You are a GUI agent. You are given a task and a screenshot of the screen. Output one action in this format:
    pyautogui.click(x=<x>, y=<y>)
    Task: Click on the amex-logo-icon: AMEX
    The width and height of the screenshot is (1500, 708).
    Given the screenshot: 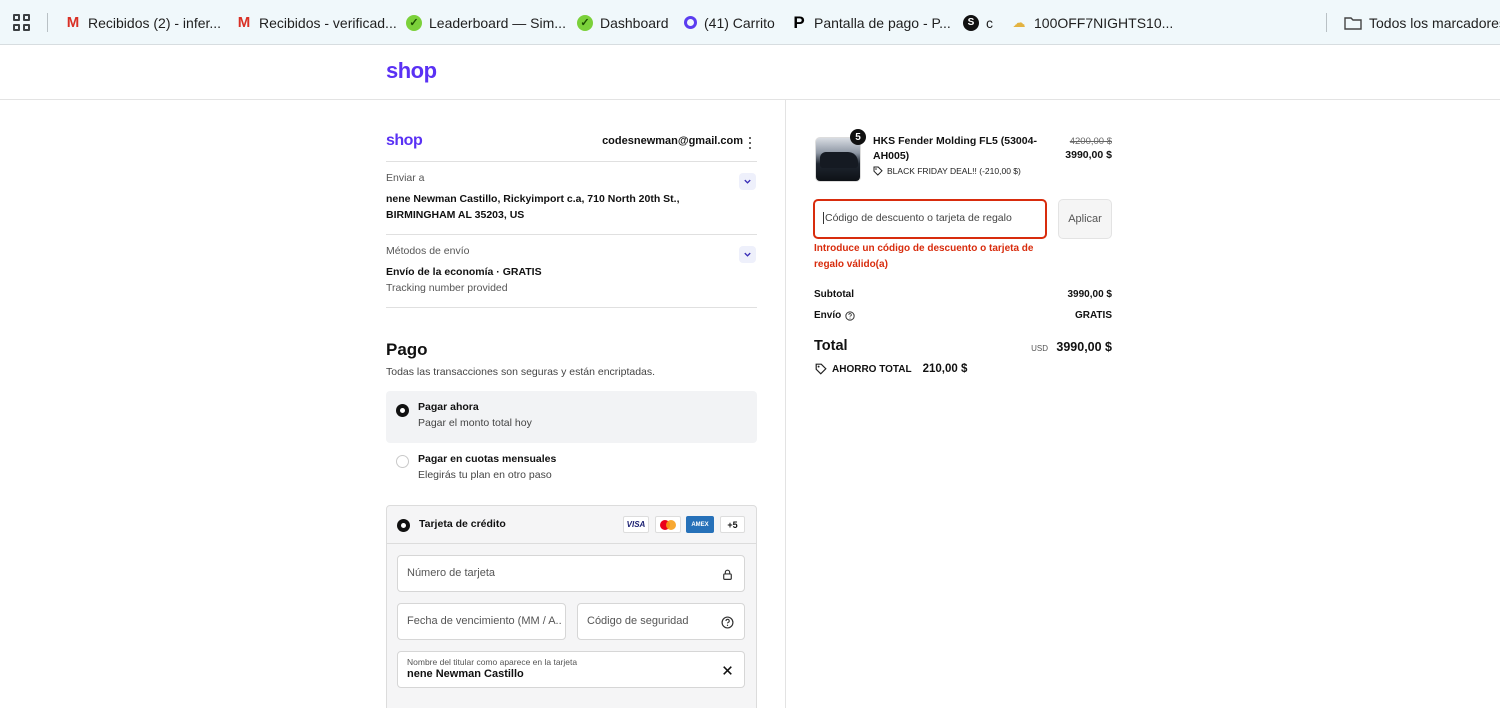 What is the action you would take?
    pyautogui.click(x=700, y=524)
    